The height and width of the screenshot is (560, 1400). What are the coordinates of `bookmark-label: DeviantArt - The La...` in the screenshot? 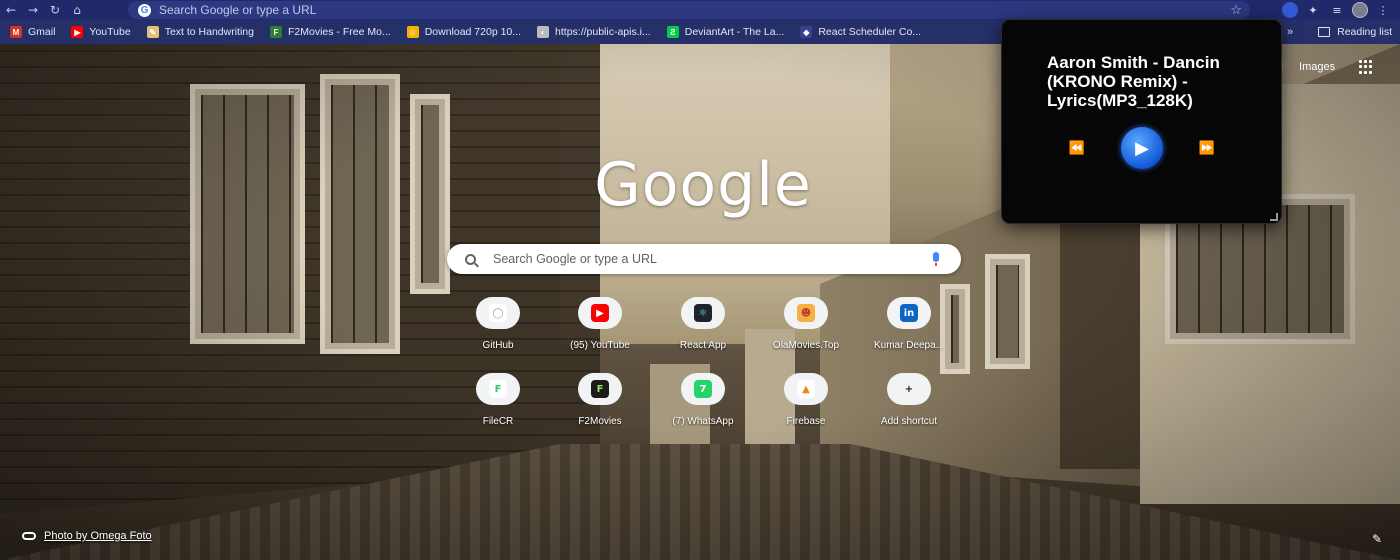 It's located at (734, 32).